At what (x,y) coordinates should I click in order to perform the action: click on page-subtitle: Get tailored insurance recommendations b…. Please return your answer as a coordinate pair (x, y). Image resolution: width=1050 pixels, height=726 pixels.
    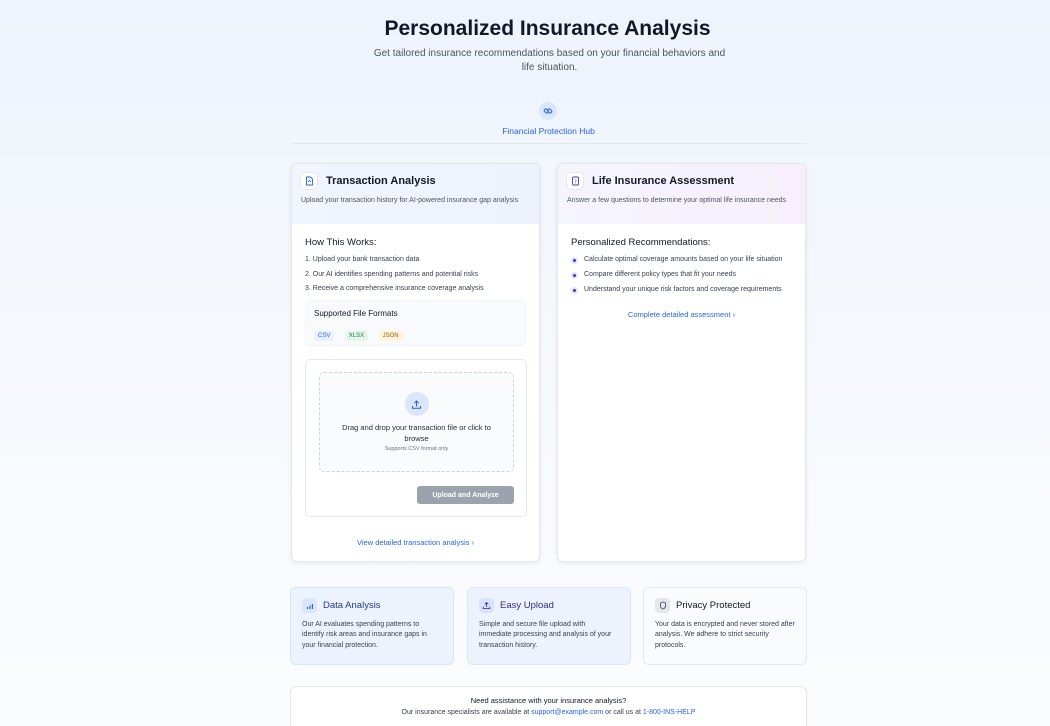
    Looking at the image, I should click on (549, 60).